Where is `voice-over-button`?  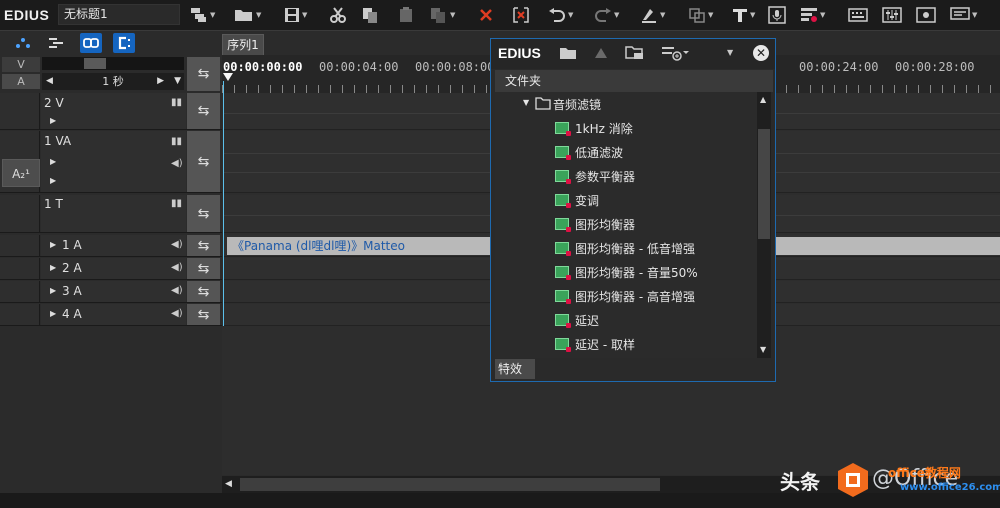 voice-over-button is located at coordinates (783, 15).